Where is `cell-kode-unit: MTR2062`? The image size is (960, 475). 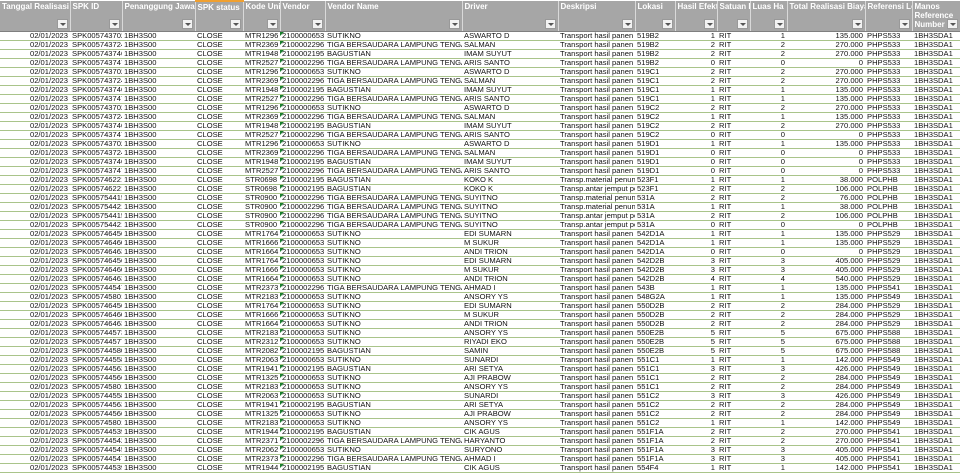 cell-kode-unit: MTR2062 is located at coordinates (261, 450).